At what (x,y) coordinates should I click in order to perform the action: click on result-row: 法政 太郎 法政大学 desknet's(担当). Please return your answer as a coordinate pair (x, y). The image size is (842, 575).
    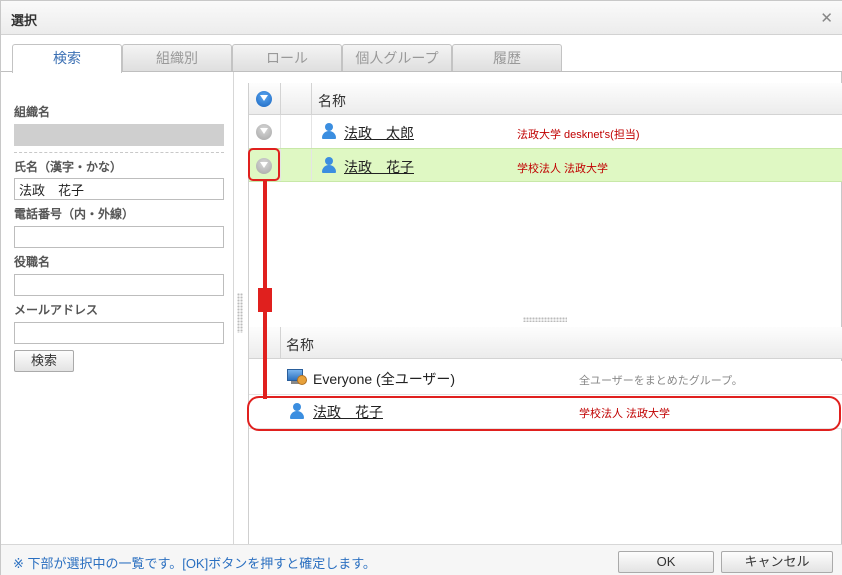
    Looking at the image, I should click on (545, 132).